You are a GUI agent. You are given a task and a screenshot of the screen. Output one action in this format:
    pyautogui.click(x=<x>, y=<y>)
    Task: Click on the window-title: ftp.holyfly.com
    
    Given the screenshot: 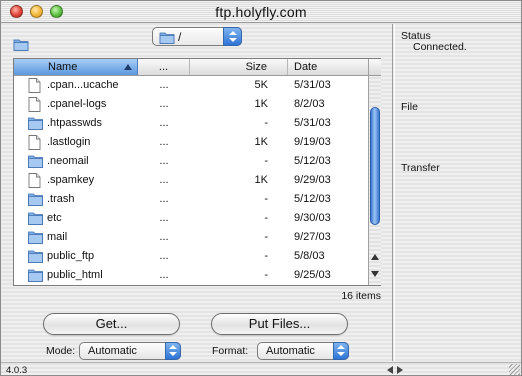 What is the action you would take?
    pyautogui.click(x=261, y=12)
    